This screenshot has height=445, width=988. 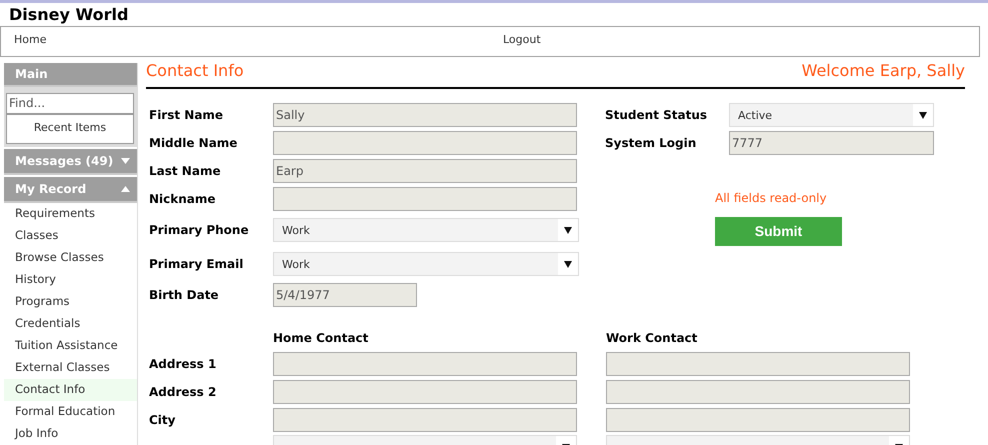 I want to click on nav-link: Logout, so click(x=522, y=40).